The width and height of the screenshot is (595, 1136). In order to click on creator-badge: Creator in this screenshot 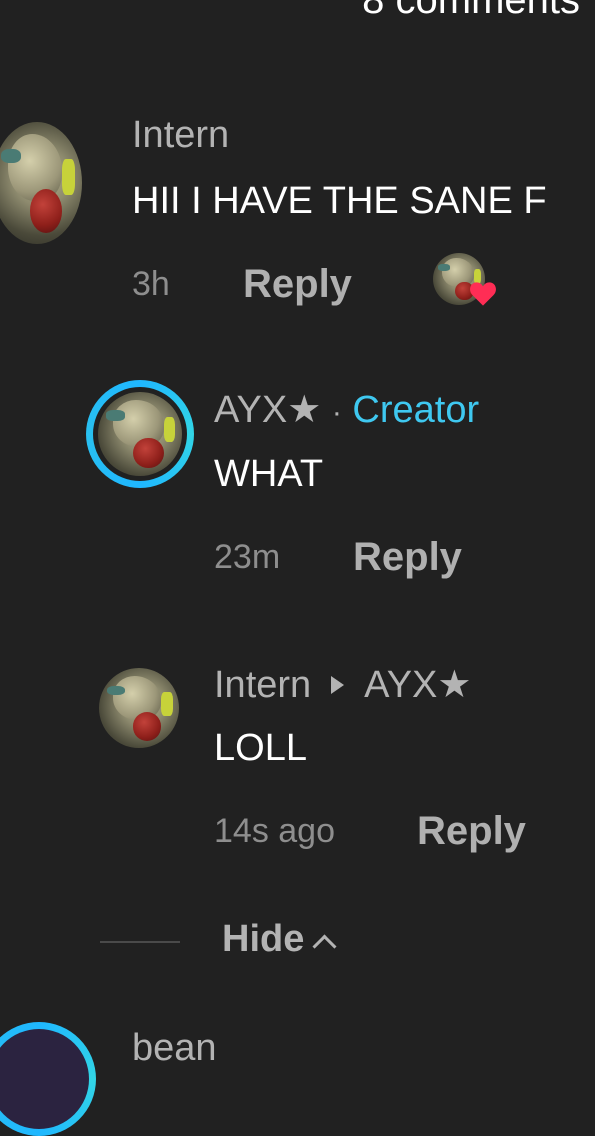, I will do `click(416, 410)`.